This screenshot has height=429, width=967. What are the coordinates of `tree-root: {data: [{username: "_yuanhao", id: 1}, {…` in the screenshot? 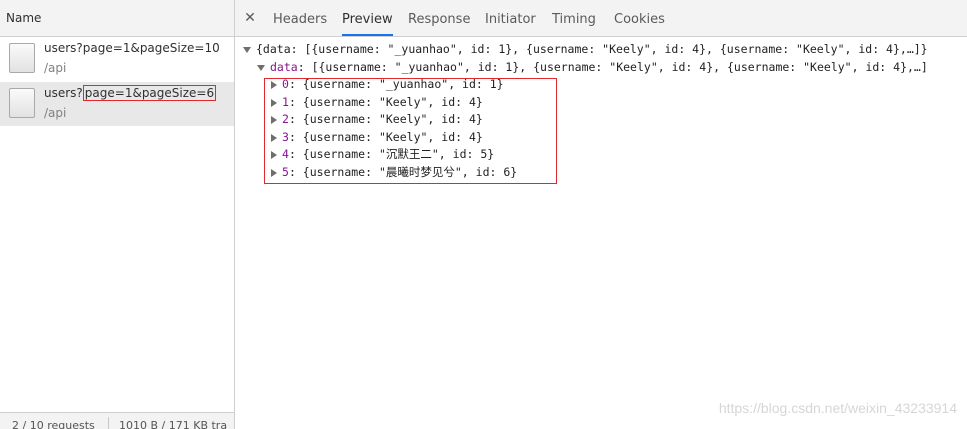 It's located at (585, 49).